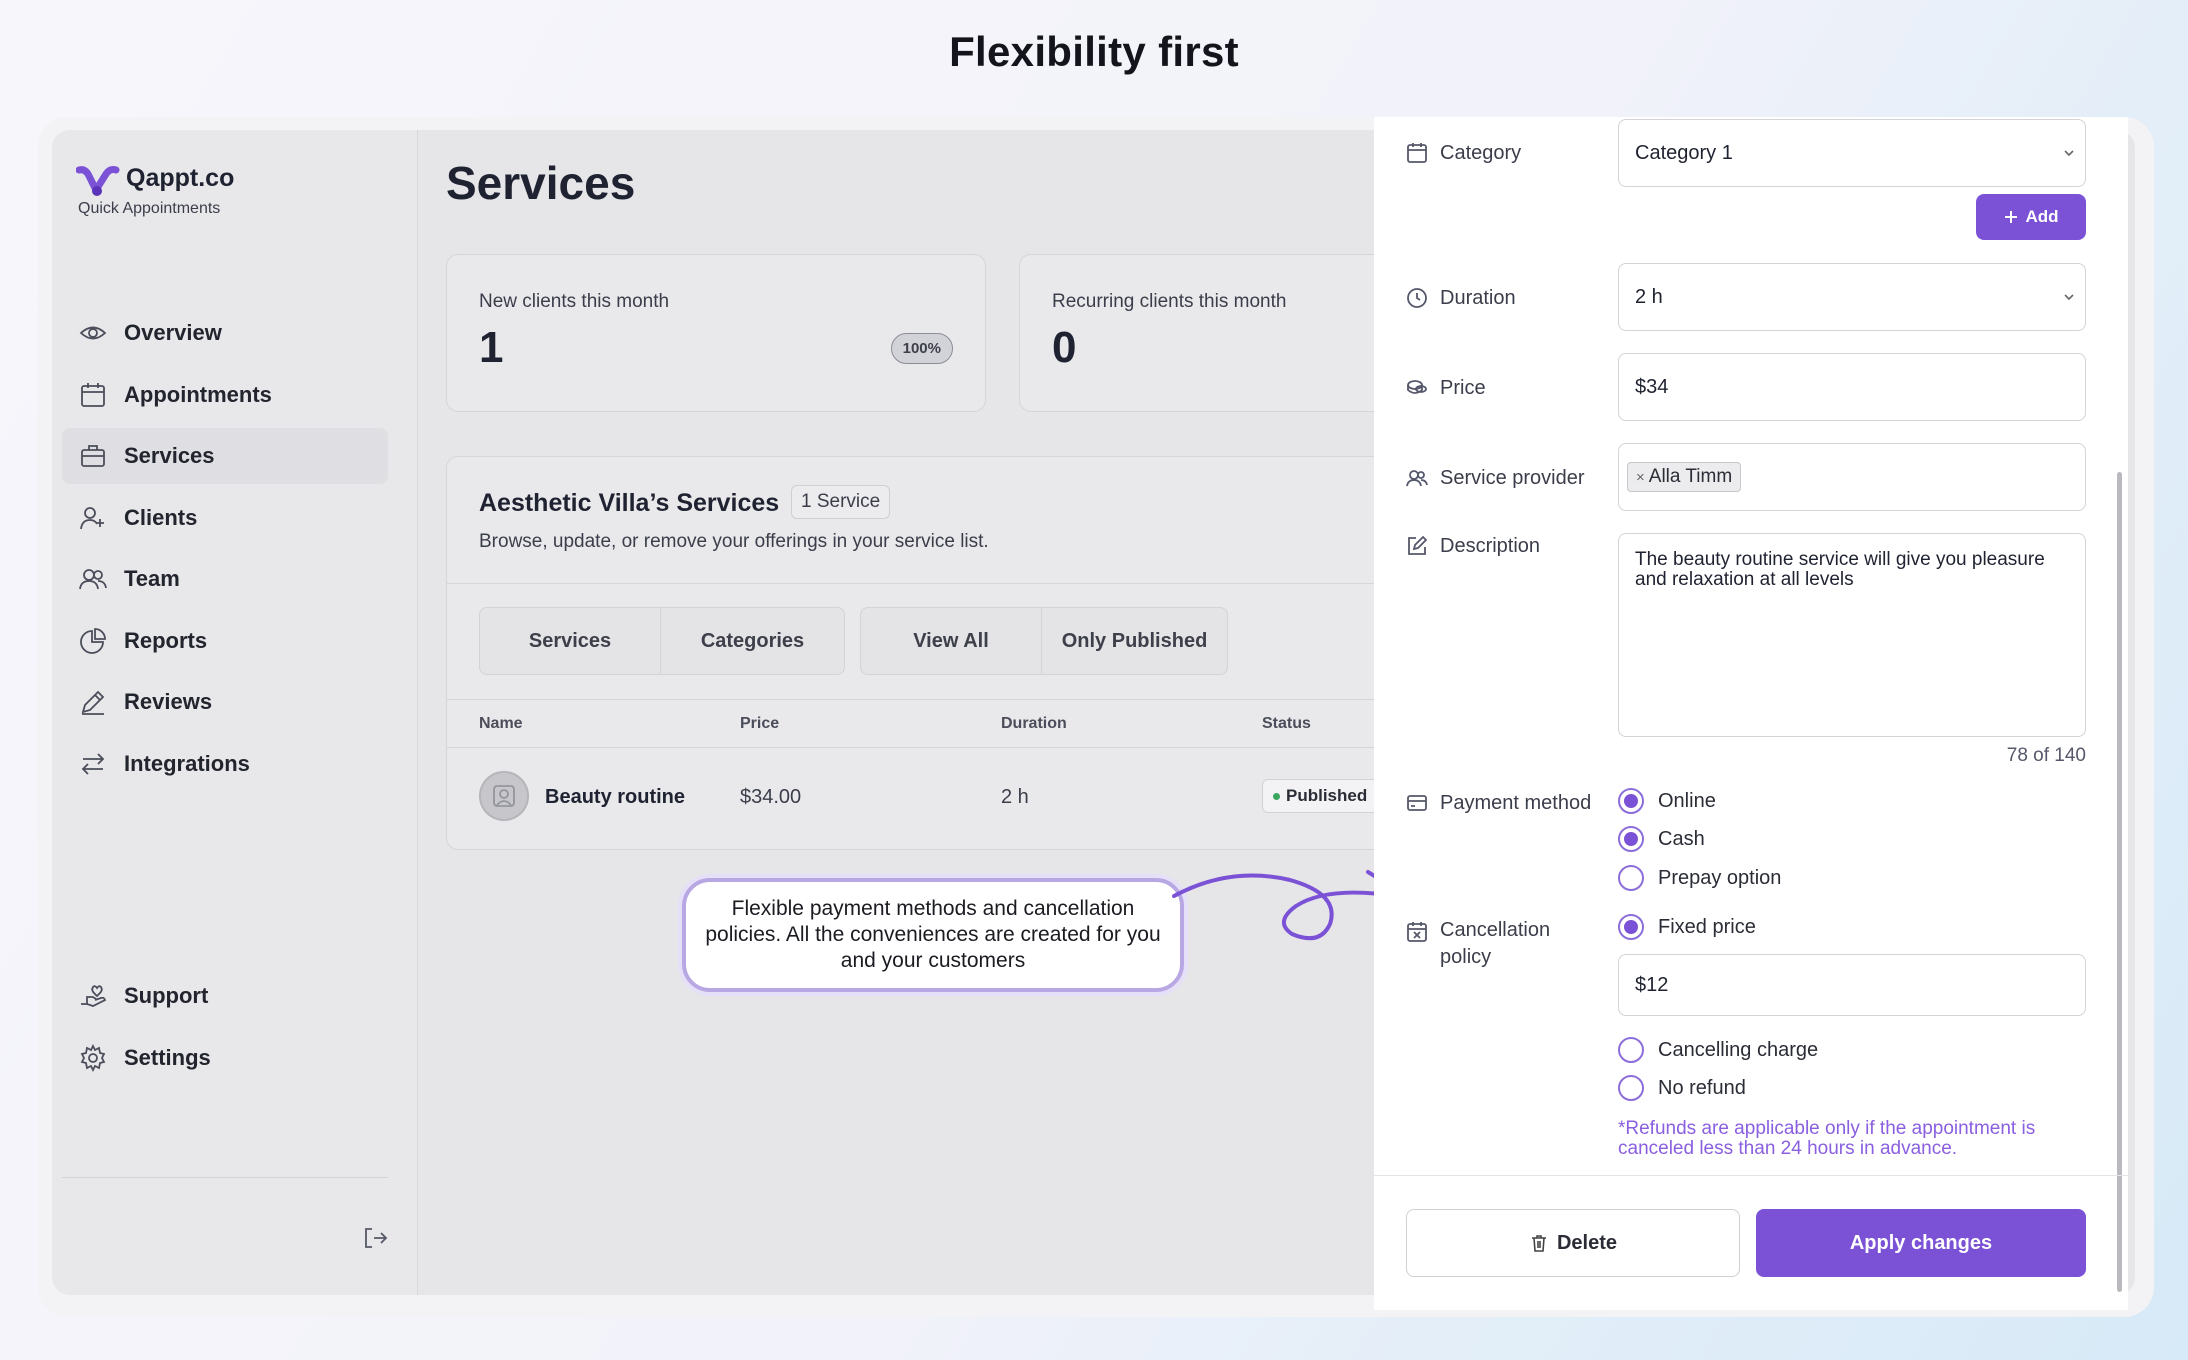 The height and width of the screenshot is (1360, 2188). I want to click on stat-card-new-clients: New clients this month 1 100%, so click(716, 333).